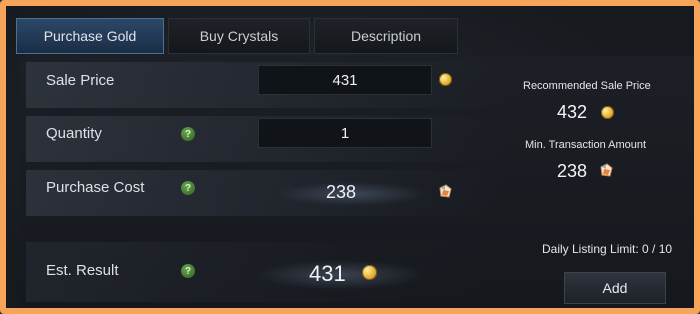 The image size is (700, 314). I want to click on add-button: Add, so click(615, 288).